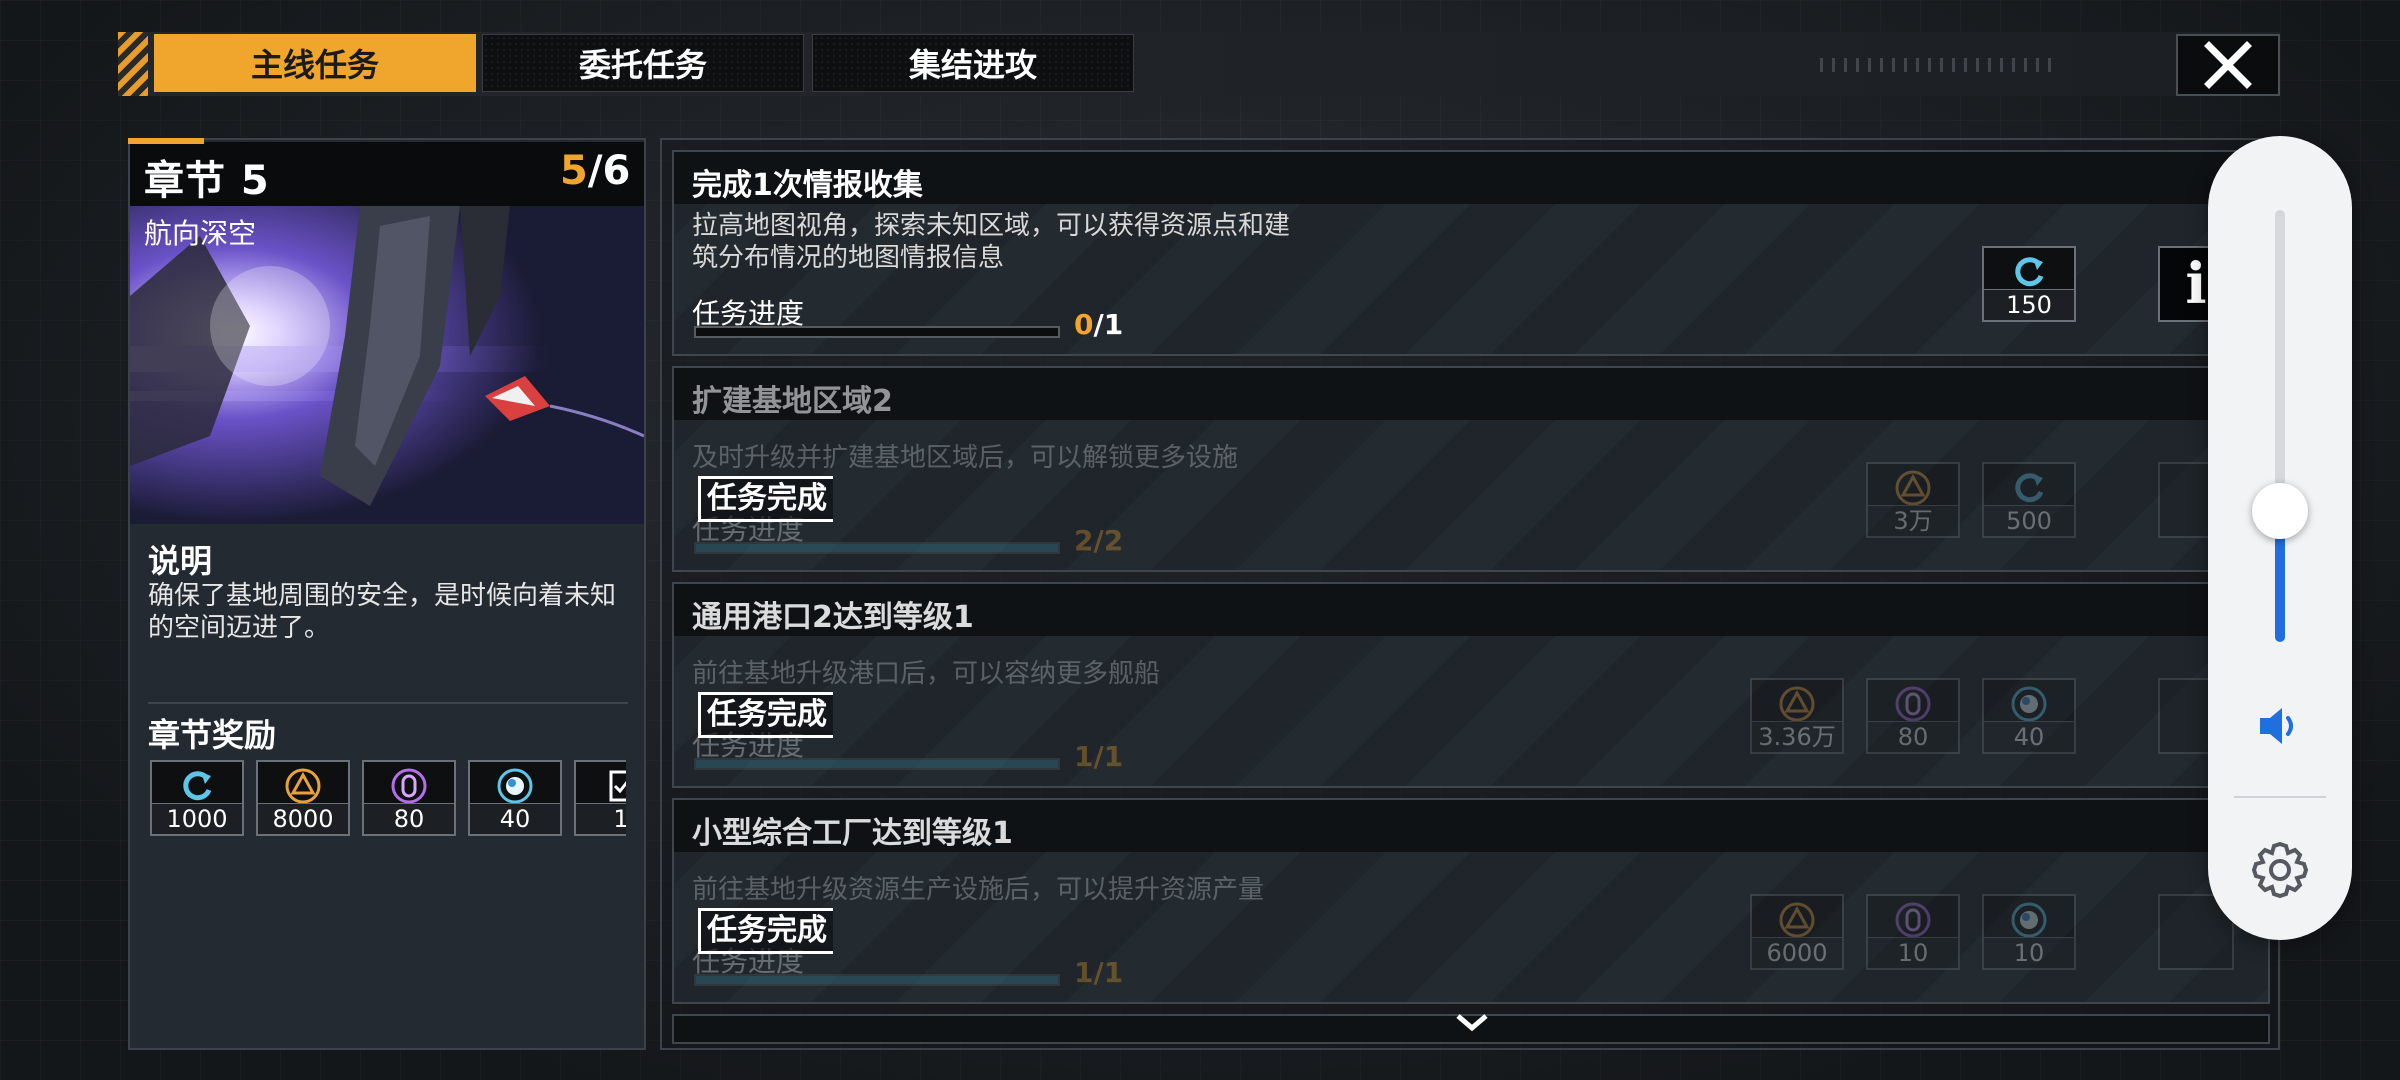 The image size is (2400, 1080). I want to click on close-icon, so click(2228, 65).